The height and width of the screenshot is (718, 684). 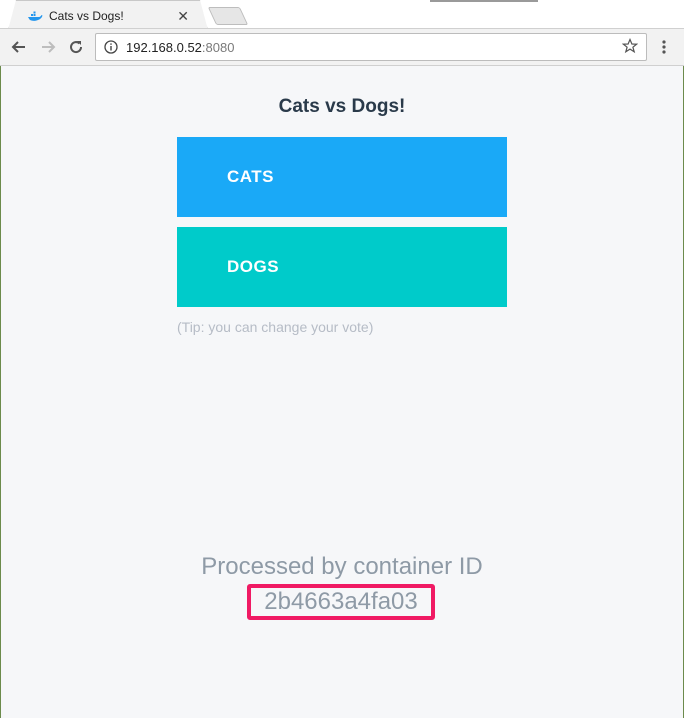 I want to click on window-title-bar, so click(x=484, y=1).